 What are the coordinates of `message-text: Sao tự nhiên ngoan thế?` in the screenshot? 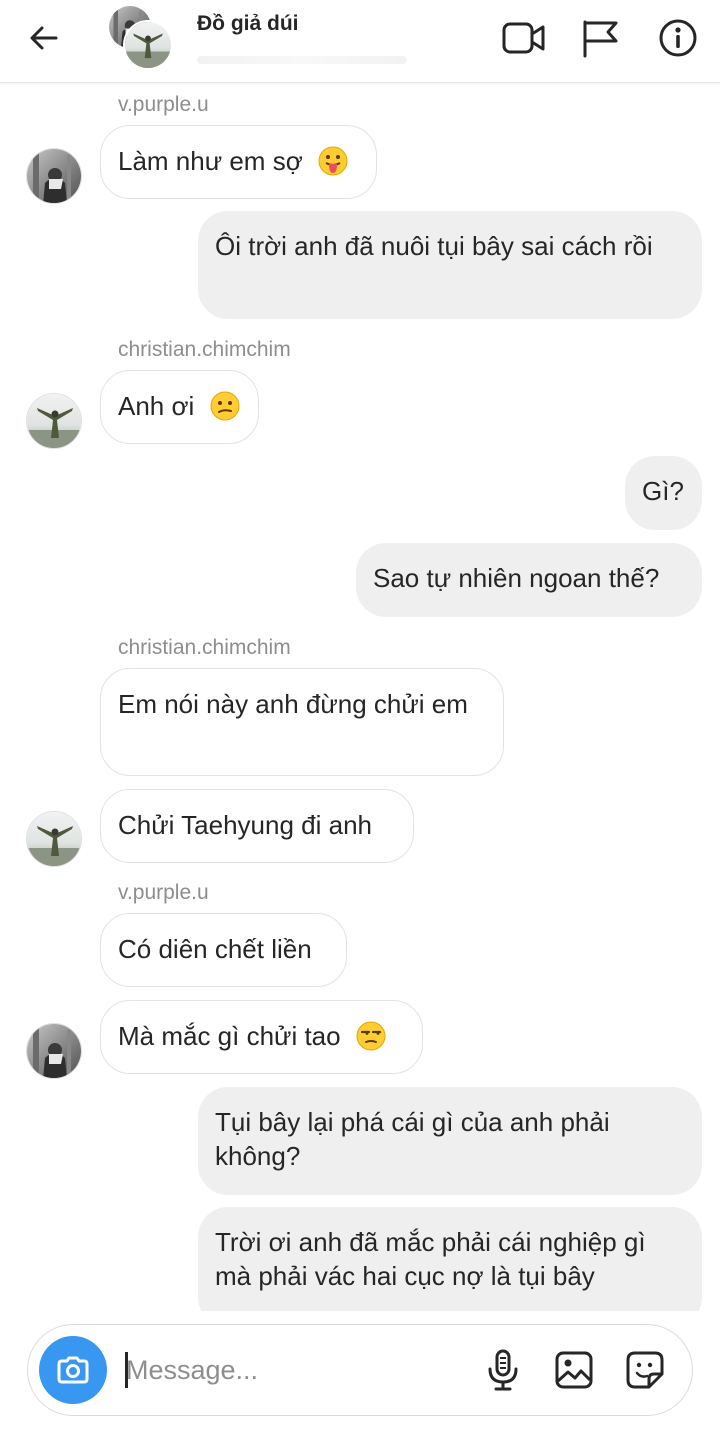 It's located at (516, 578).